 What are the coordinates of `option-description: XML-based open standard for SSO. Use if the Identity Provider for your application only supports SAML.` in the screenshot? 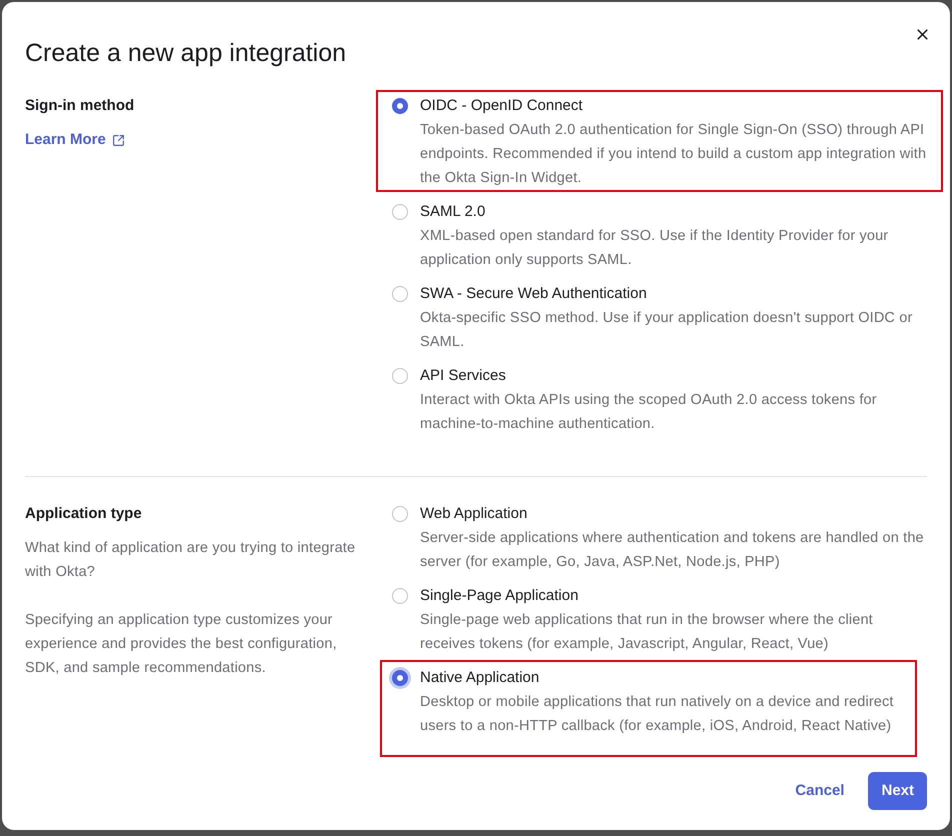 It's located at (655, 248).